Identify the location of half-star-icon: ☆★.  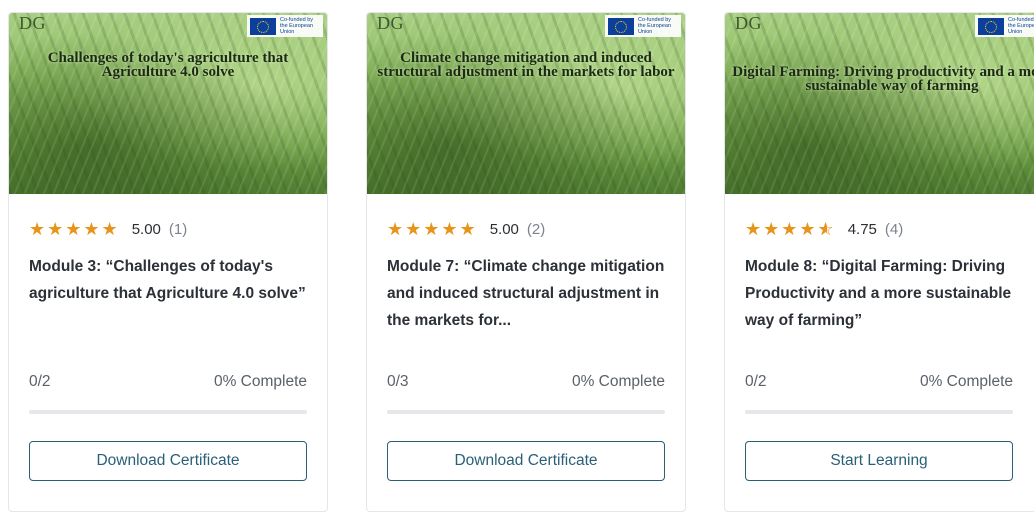
(826, 229).